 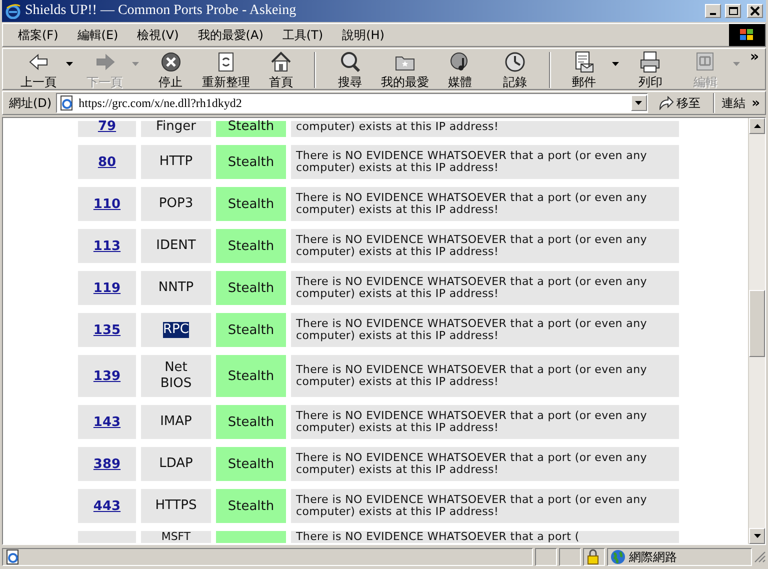 I want to click on port-link: 79, so click(x=107, y=127).